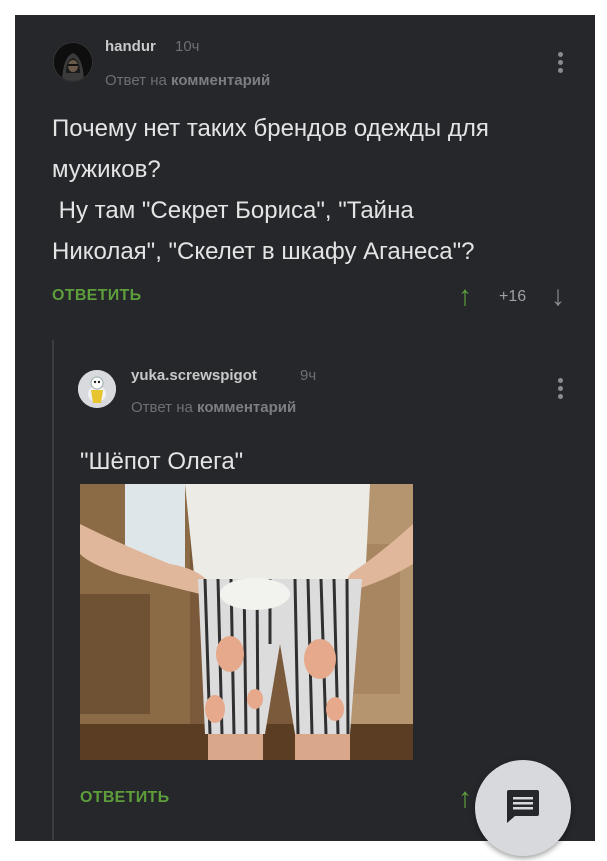 Image resolution: width=607 pixels, height=861 pixels. What do you see at coordinates (187, 46) in the screenshot?
I see `timestamp: 10ч` at bounding box center [187, 46].